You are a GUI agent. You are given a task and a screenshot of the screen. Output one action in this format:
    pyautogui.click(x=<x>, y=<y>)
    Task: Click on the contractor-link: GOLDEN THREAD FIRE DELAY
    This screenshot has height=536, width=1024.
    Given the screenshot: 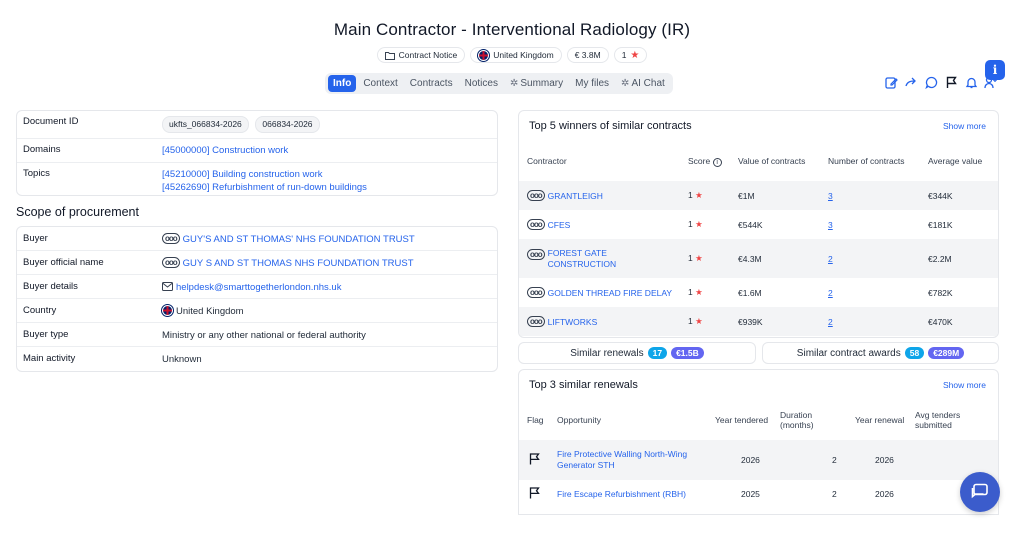 What is the action you would take?
    pyautogui.click(x=610, y=293)
    